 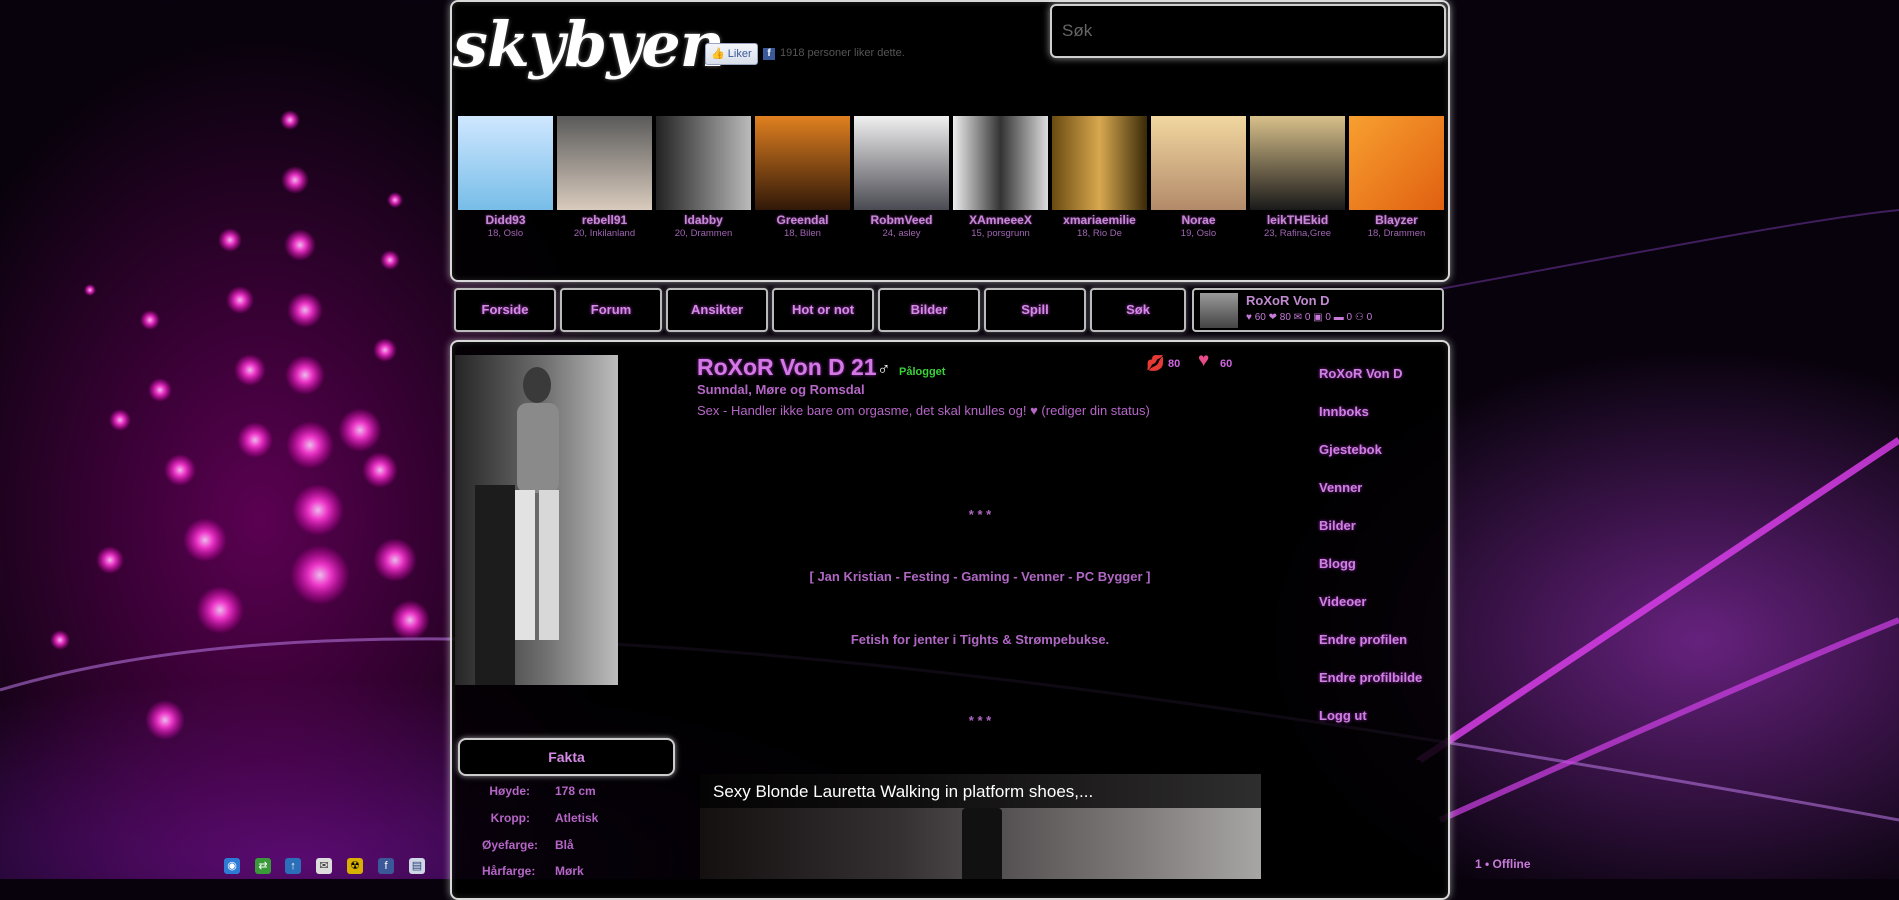 What do you see at coordinates (510, 845) in the screenshot?
I see `fact-label: Øyefarge:` at bounding box center [510, 845].